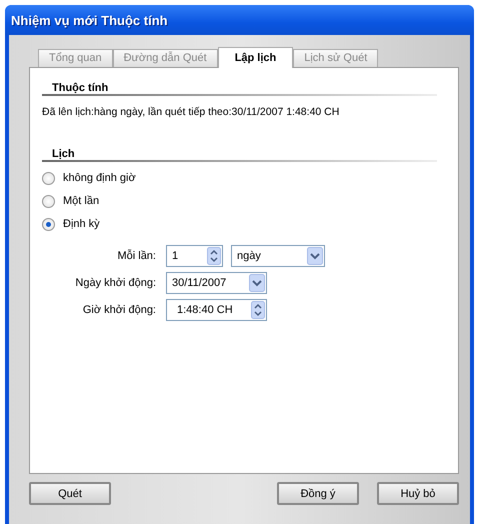  Describe the element at coordinates (318, 493) in the screenshot. I see `dialog-button: Đồng ý` at that location.